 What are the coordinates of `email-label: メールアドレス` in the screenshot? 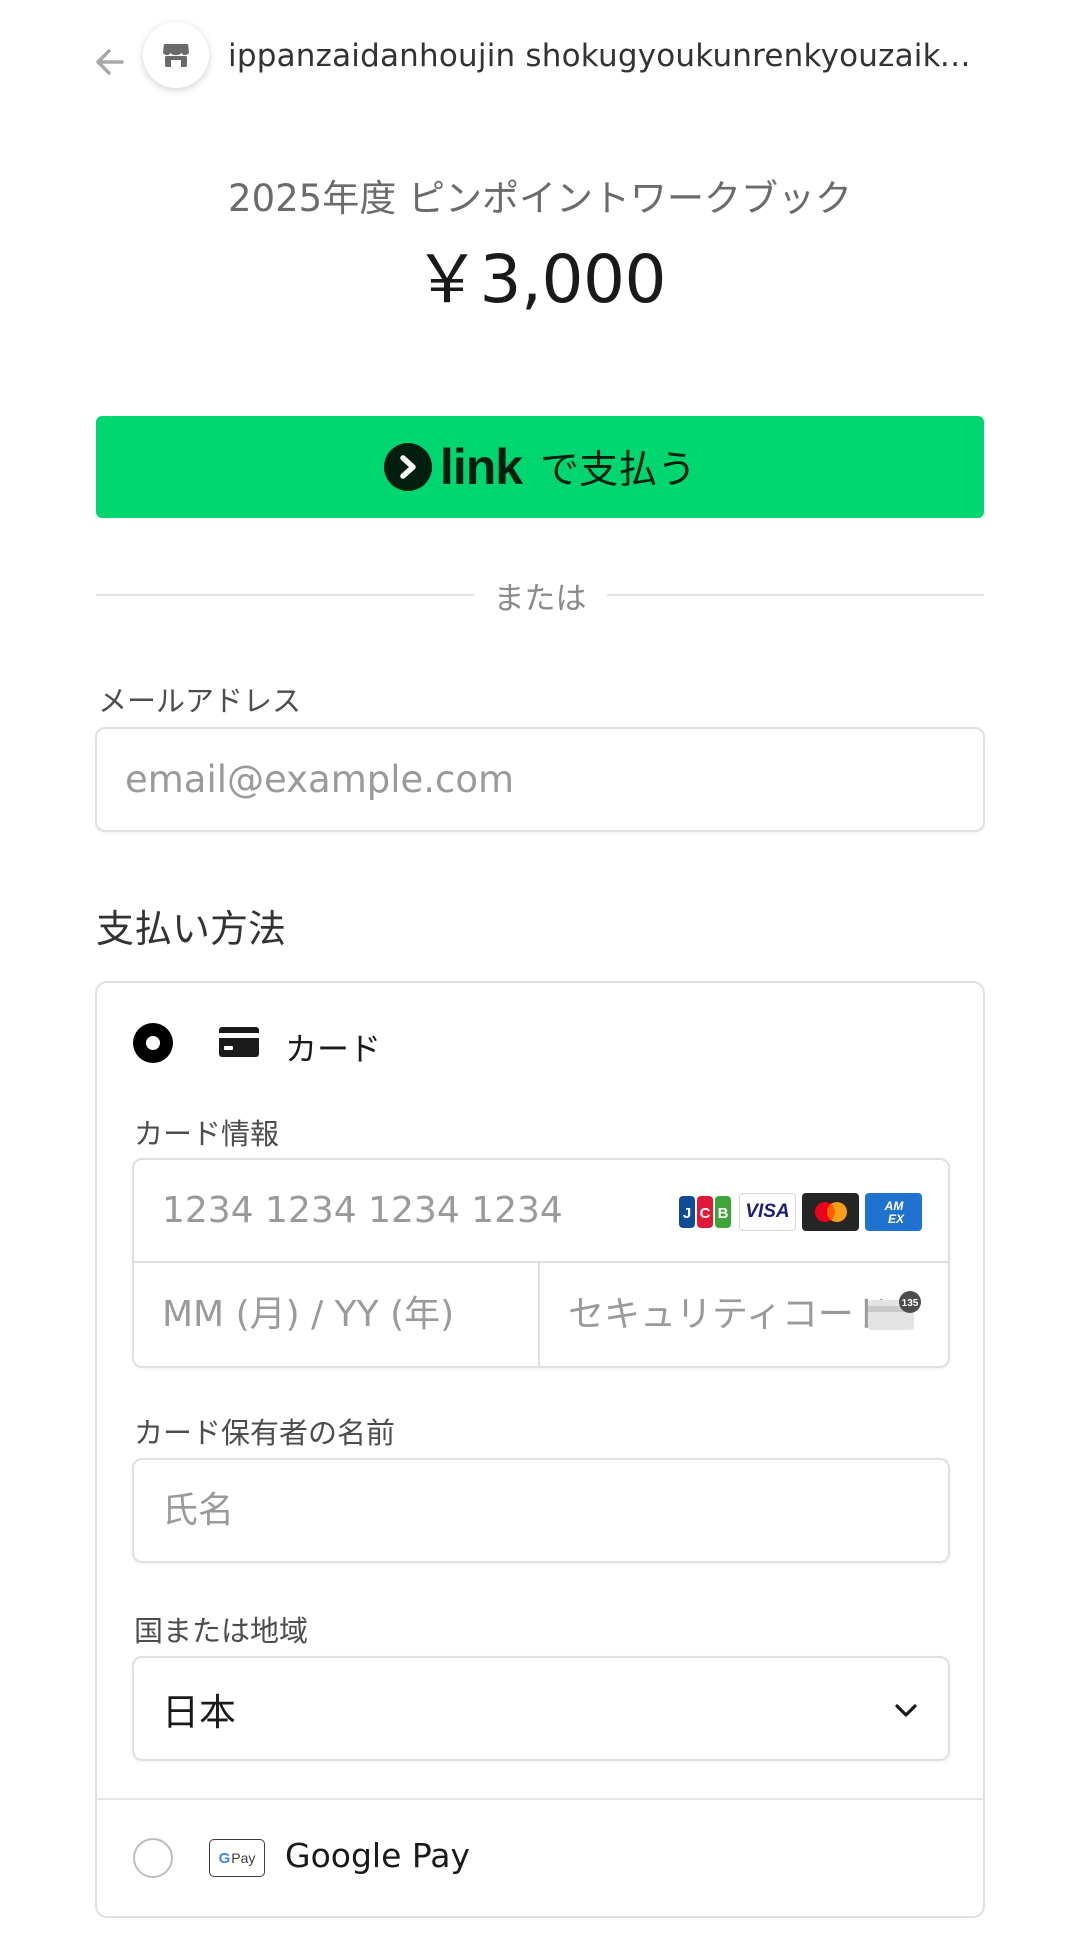 It's located at (200, 701).